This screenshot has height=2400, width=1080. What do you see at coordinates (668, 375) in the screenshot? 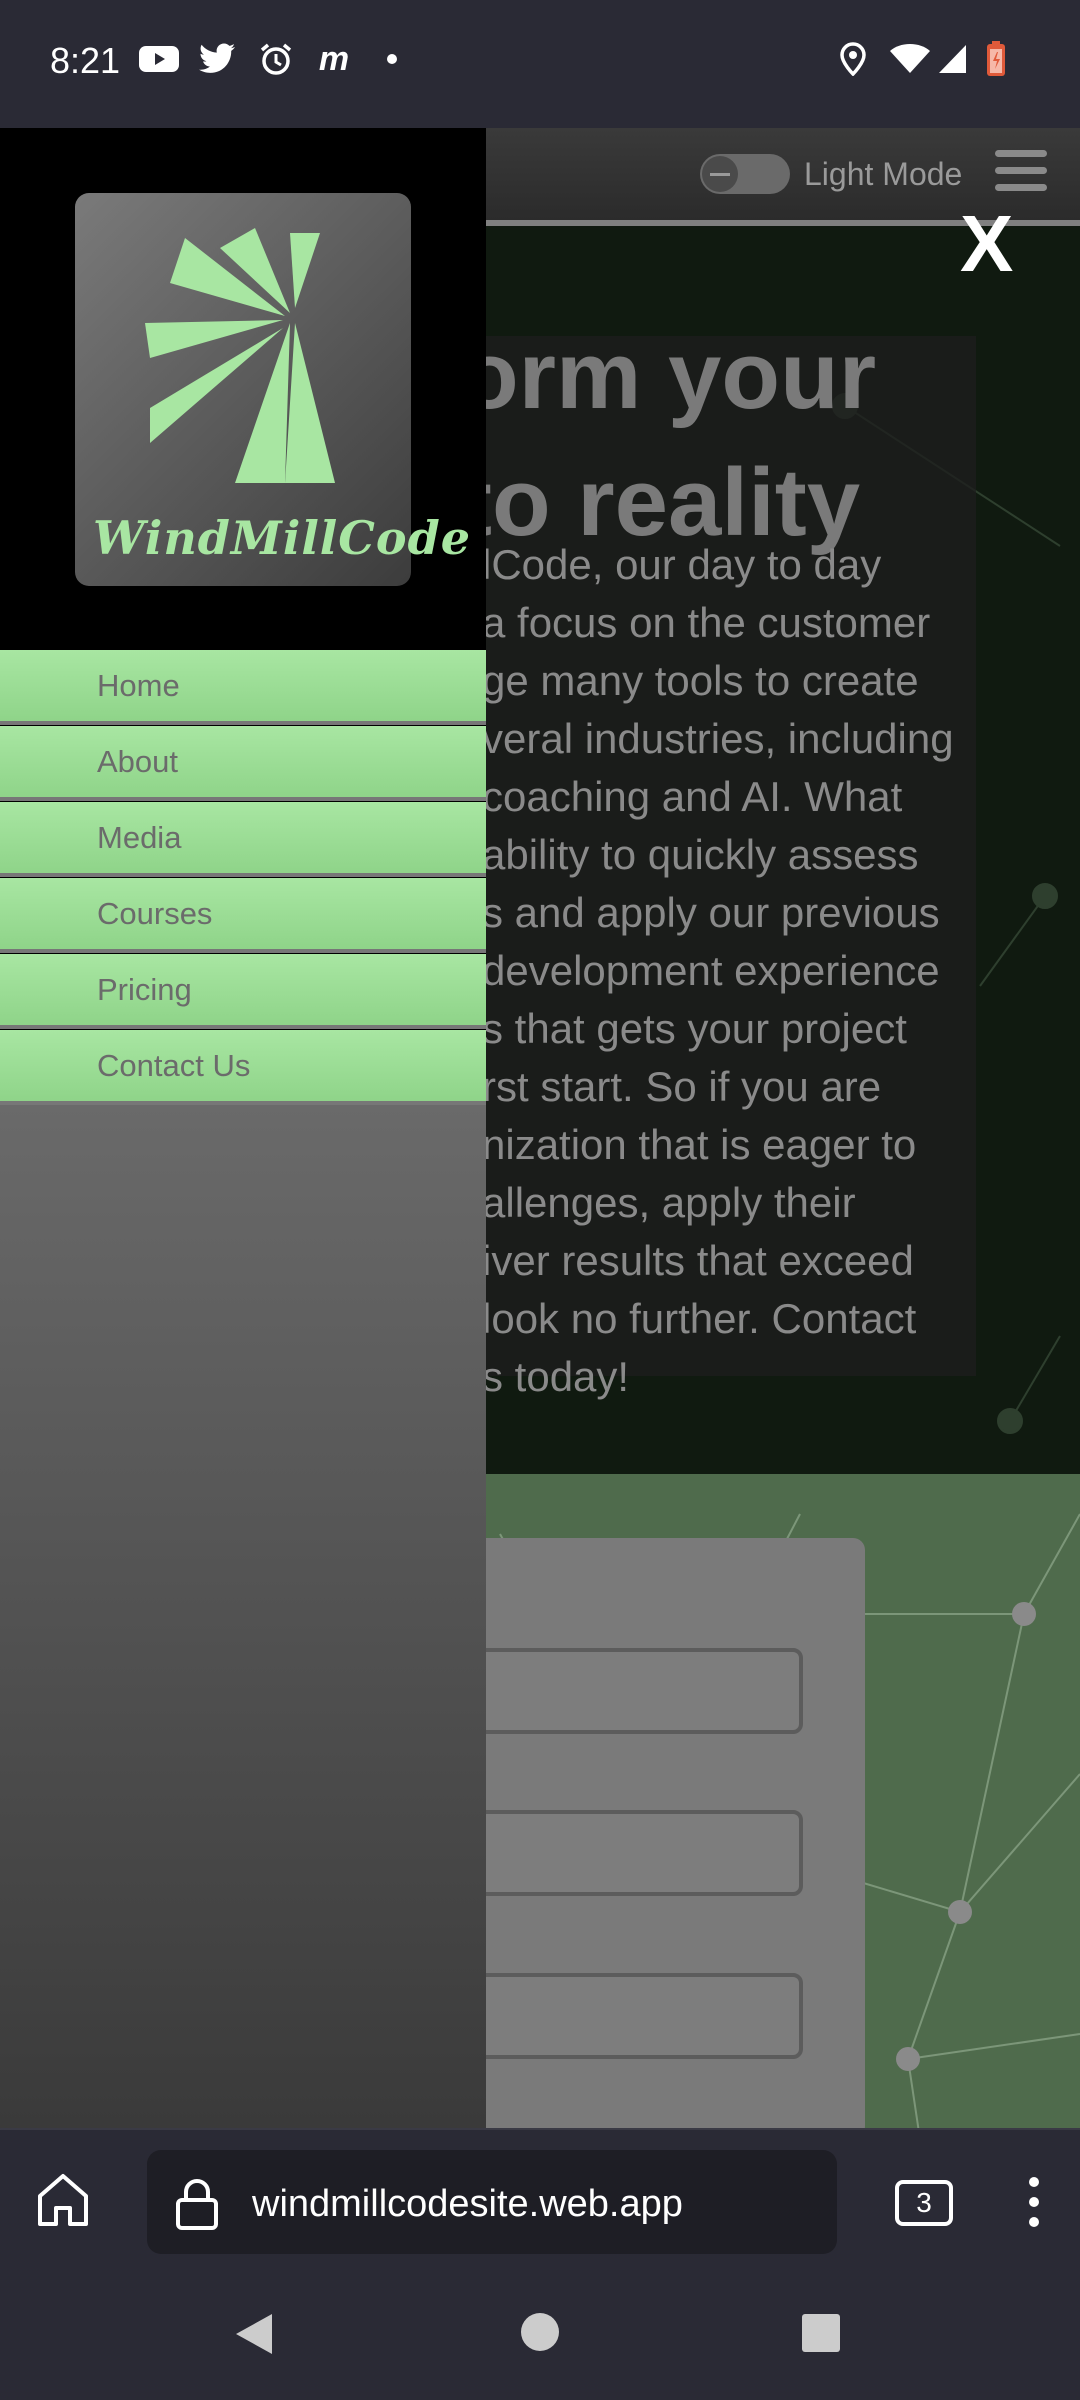
I see `hero-title-line1: orm your` at bounding box center [668, 375].